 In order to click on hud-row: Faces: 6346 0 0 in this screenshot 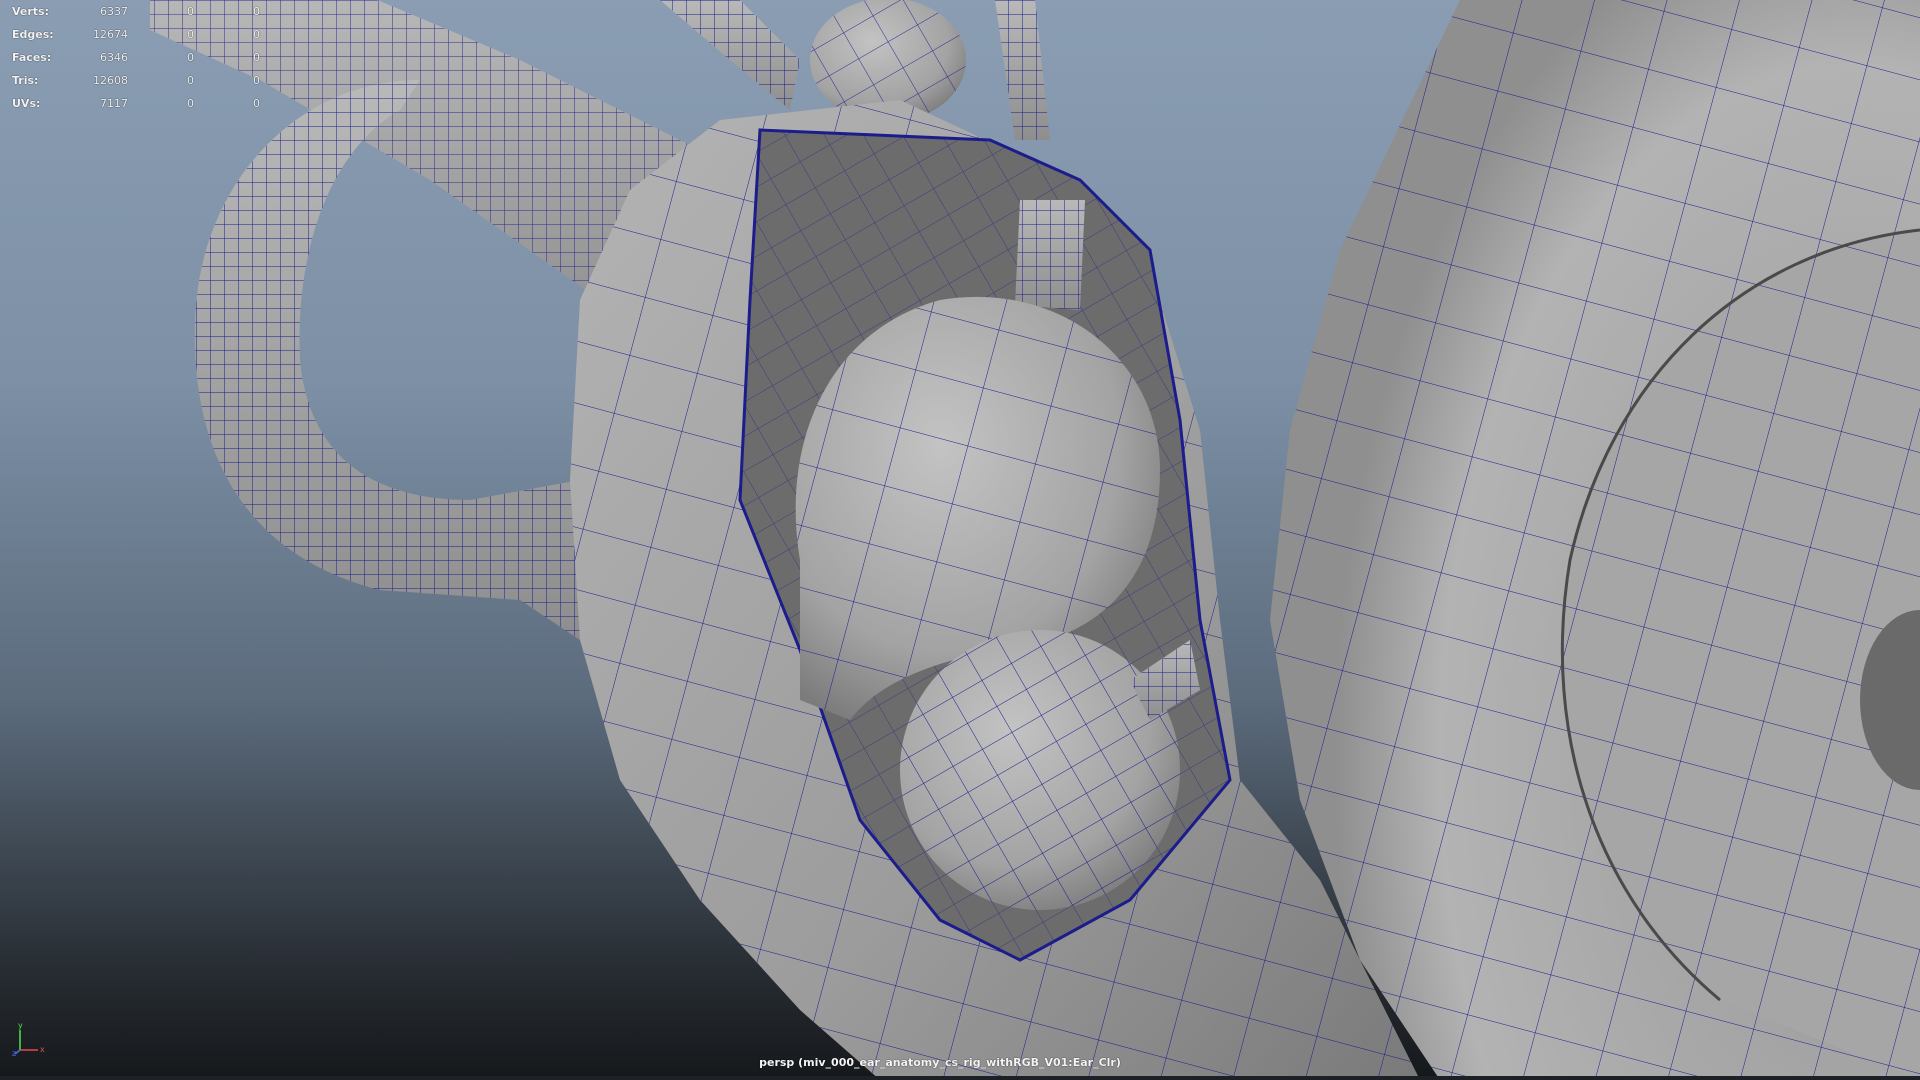, I will do `click(135, 57)`.